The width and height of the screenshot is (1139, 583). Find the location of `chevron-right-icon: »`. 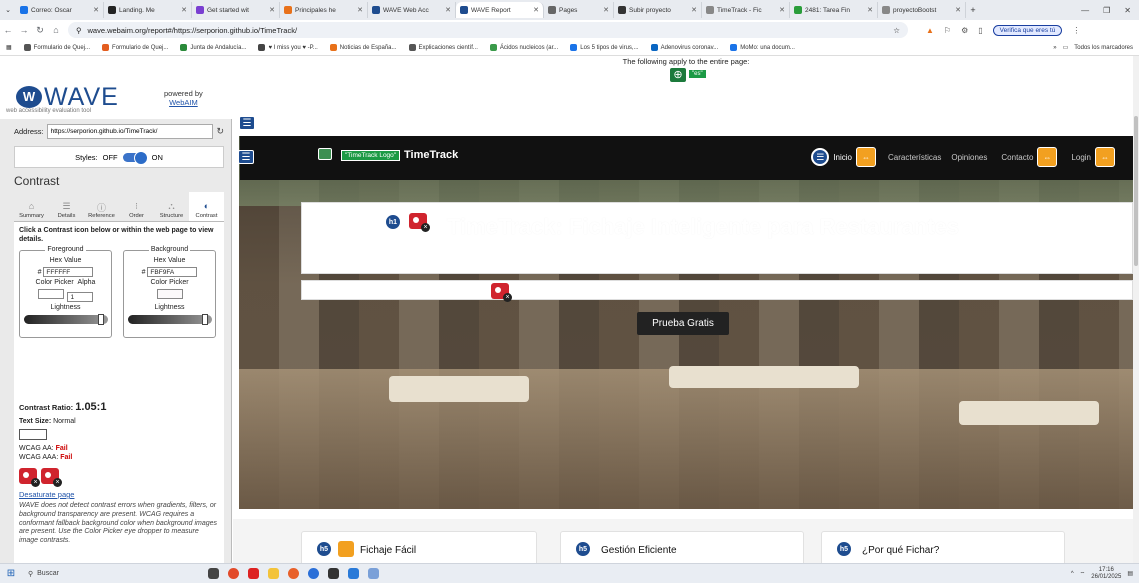

chevron-right-icon: » is located at coordinates (1054, 48).